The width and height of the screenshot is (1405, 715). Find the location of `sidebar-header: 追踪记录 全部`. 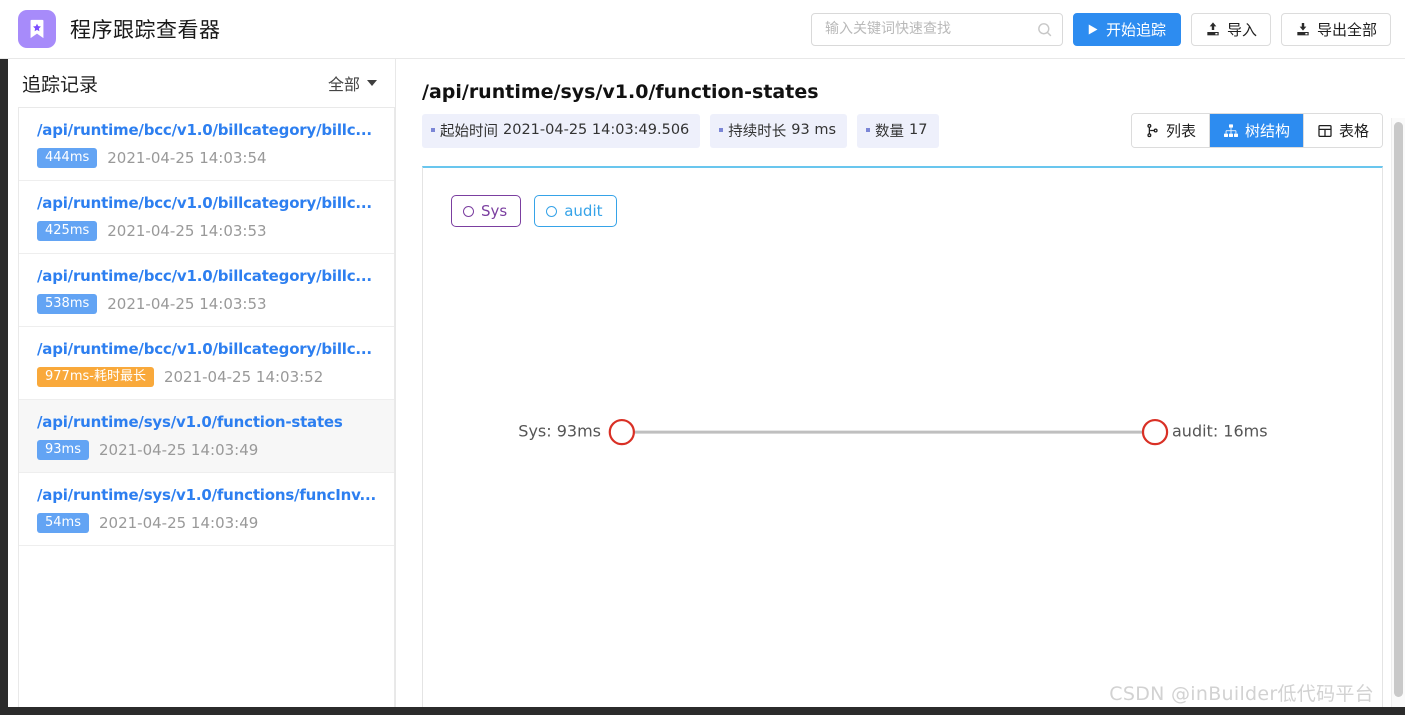

sidebar-header: 追踪记录 全部 is located at coordinates (201, 83).